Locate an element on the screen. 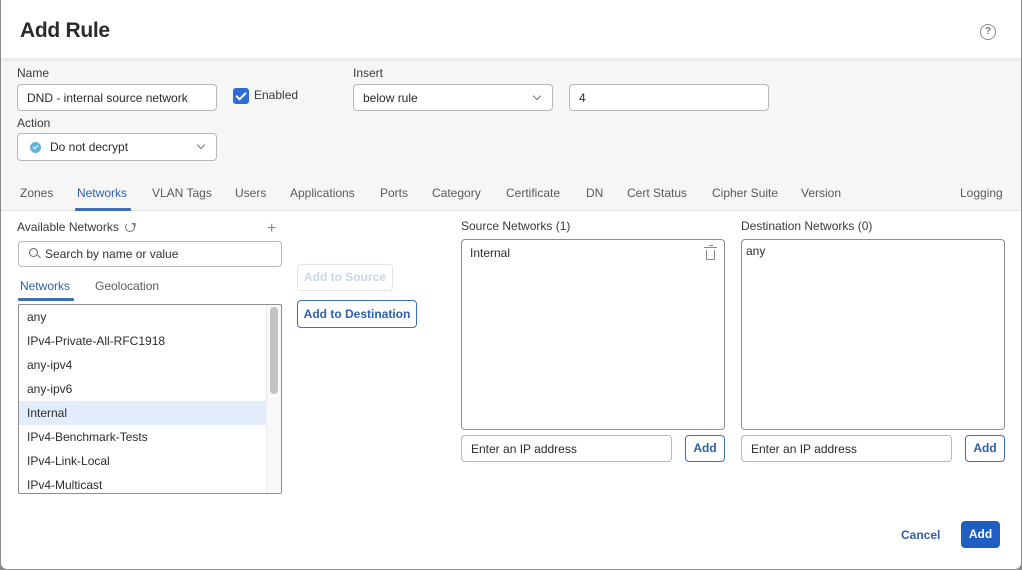  source-networks-title: Source Networks (1) is located at coordinates (516, 226).